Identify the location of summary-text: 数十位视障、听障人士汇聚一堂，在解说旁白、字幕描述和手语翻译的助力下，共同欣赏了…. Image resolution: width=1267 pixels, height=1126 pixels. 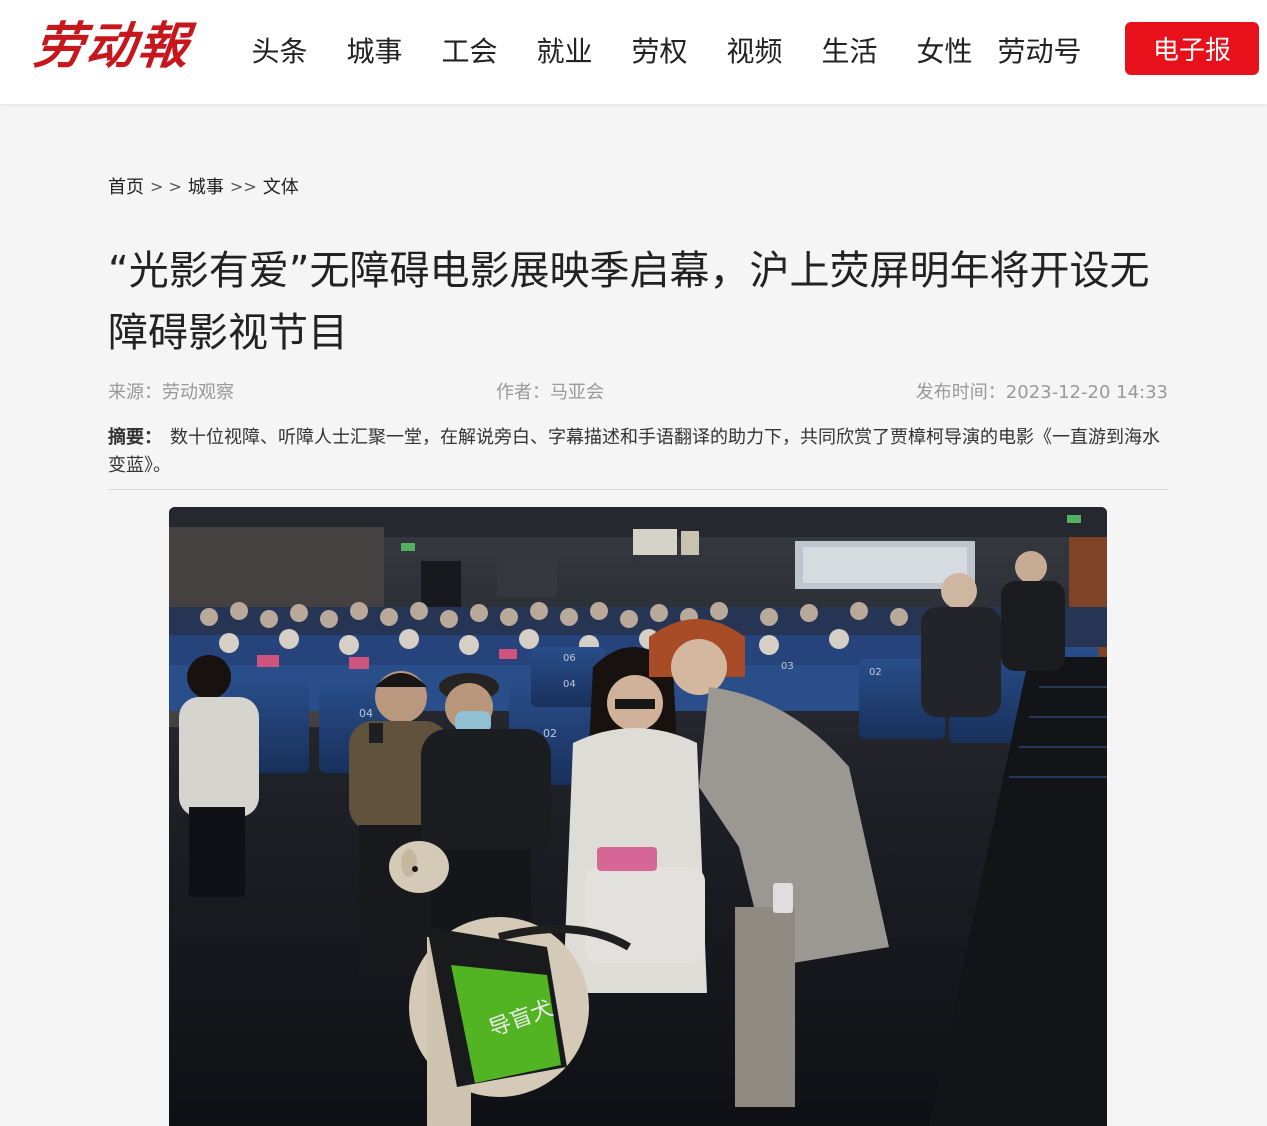
(634, 451).